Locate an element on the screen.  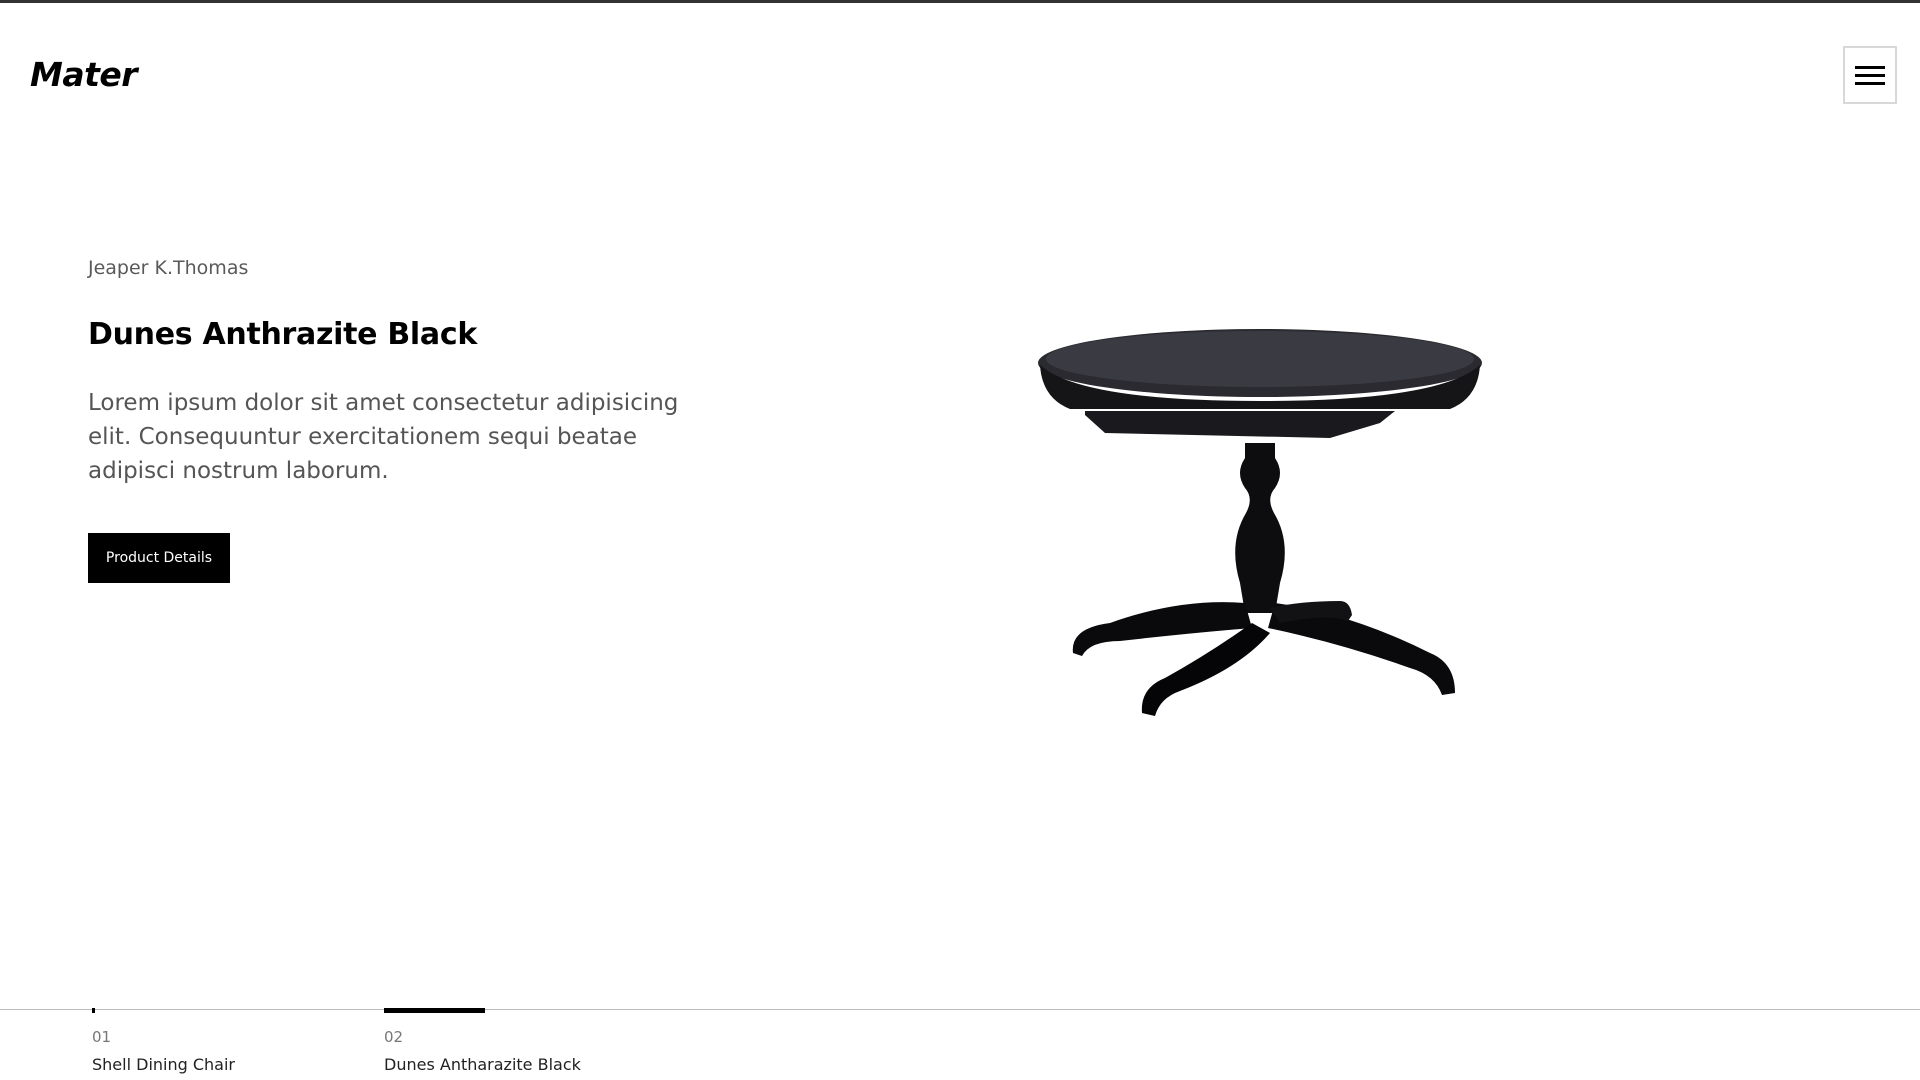
product-details-button: Product Details is located at coordinates (159, 558).